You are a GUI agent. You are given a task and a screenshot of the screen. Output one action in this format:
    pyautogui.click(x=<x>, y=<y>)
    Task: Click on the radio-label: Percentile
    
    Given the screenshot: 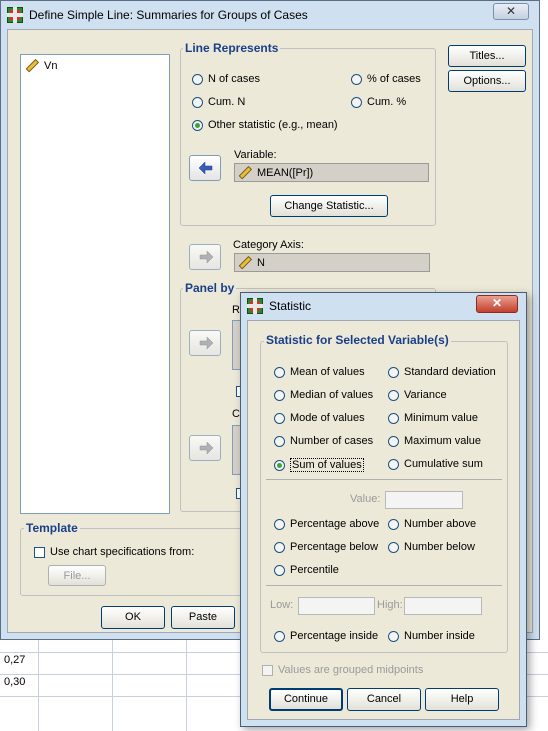 What is the action you would take?
    pyautogui.click(x=314, y=570)
    